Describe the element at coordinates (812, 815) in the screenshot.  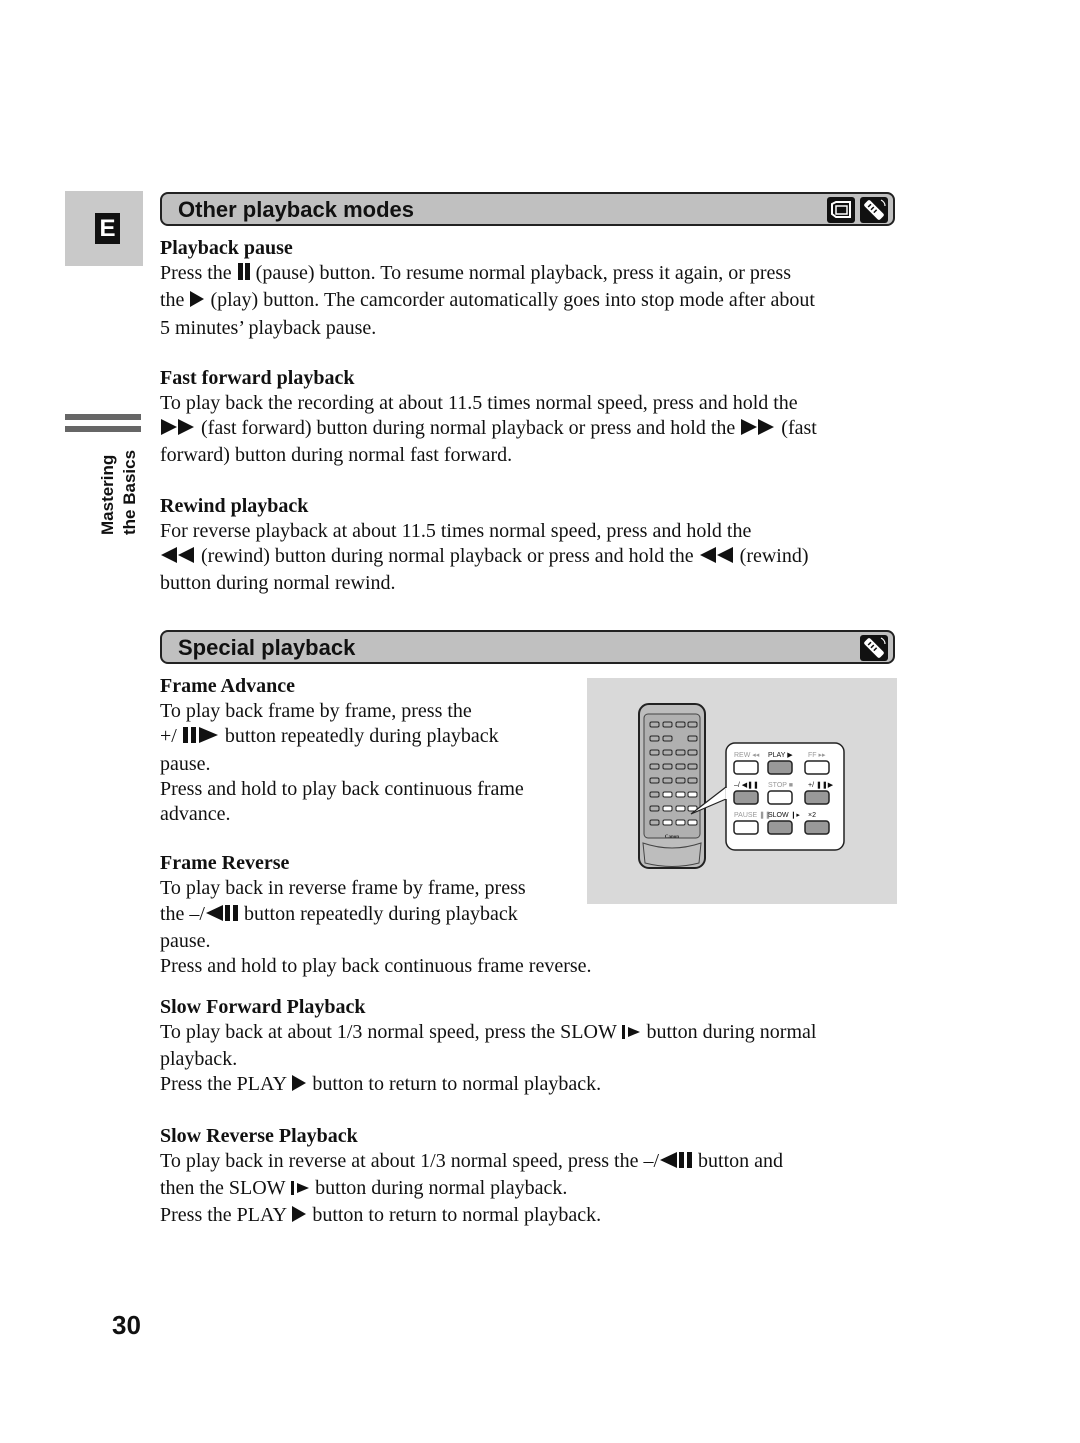
I see `callout-button-label: ×2` at that location.